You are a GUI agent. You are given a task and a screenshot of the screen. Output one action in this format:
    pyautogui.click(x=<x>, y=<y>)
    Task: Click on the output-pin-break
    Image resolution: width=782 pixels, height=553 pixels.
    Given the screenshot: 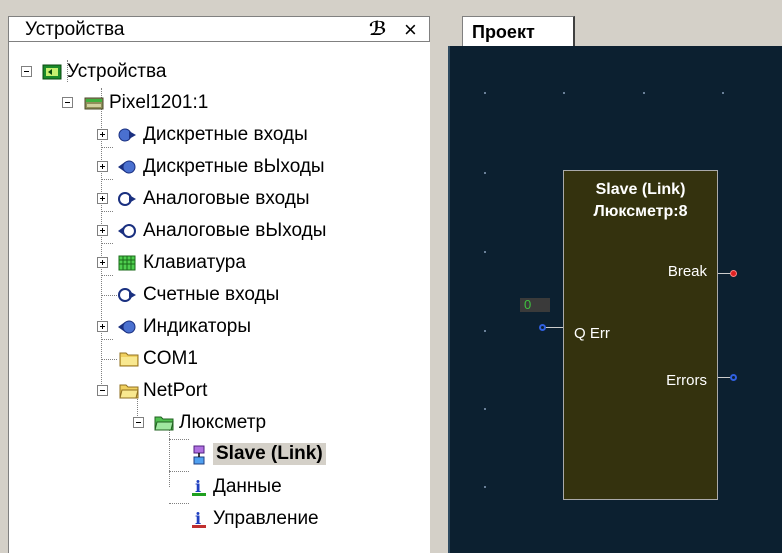 What is the action you would take?
    pyautogui.click(x=733, y=273)
    